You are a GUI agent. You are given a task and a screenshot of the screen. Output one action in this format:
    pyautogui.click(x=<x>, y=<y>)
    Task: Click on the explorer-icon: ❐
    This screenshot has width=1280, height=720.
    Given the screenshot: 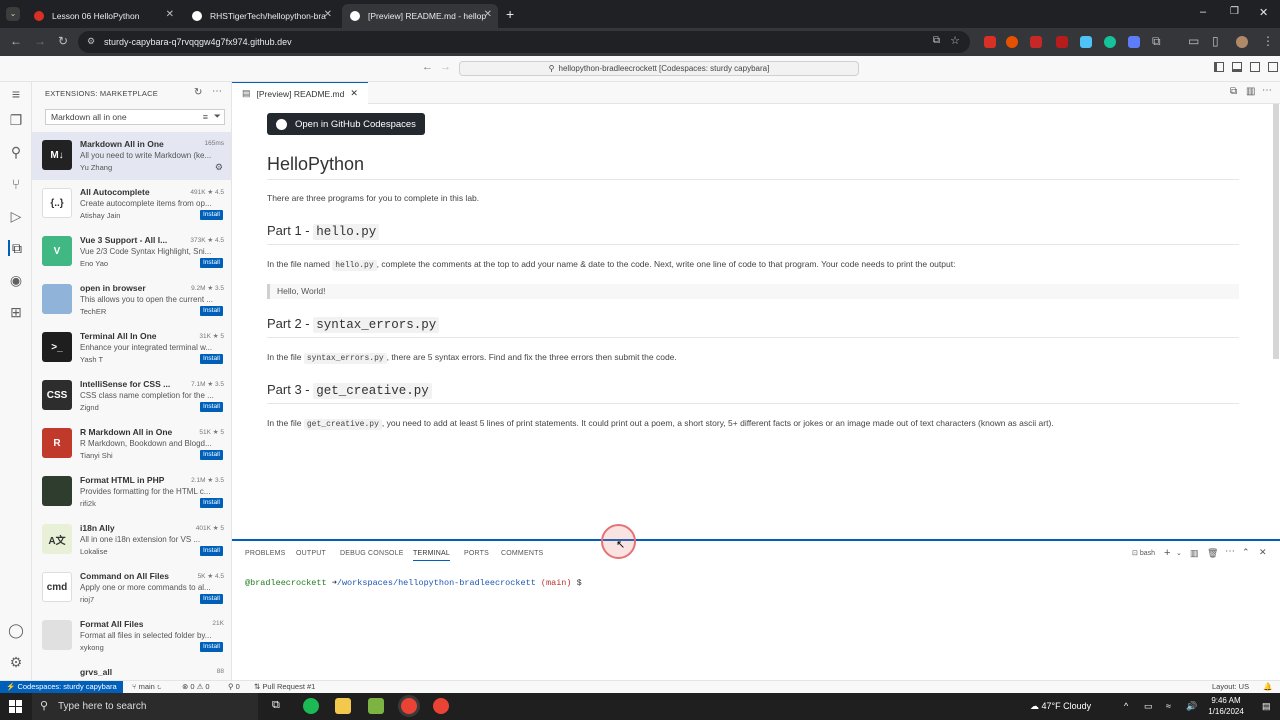 What is the action you would take?
    pyautogui.click(x=16, y=120)
    